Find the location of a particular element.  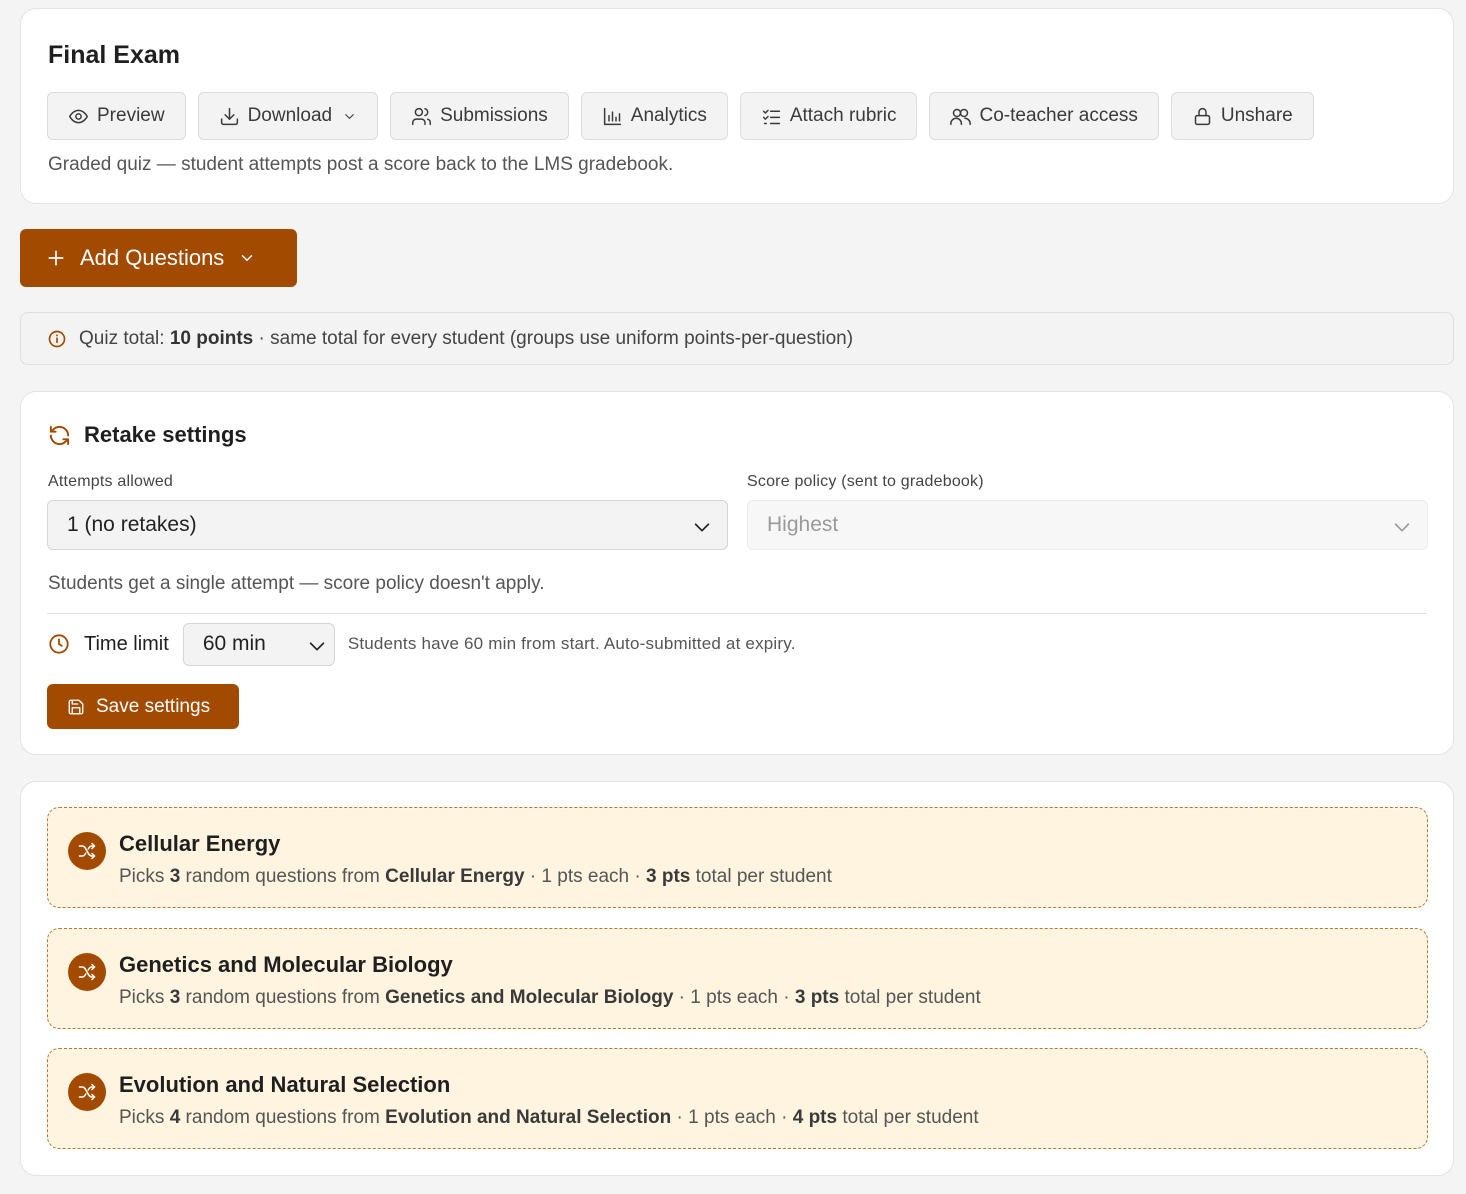

co-teacher-access-button: Co-teacher access is located at coordinates (1044, 116).